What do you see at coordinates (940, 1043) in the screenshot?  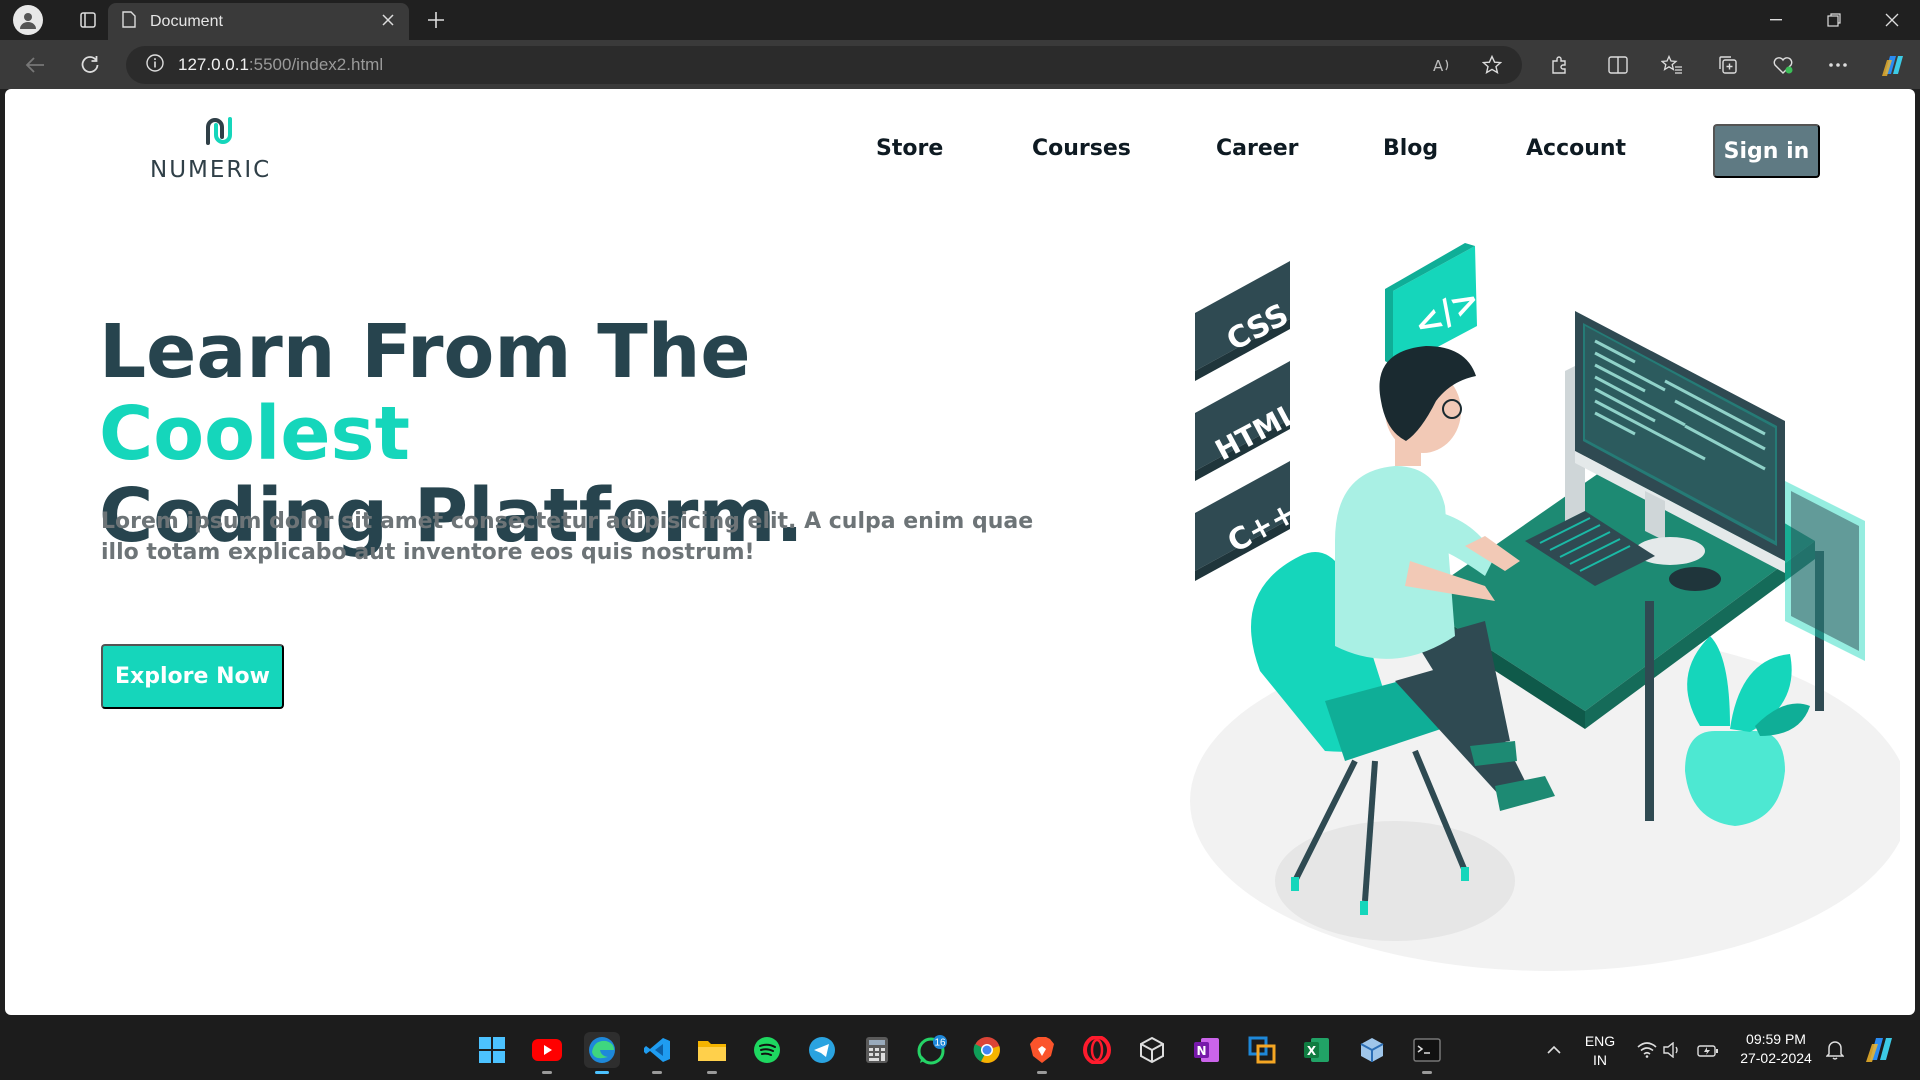 I see `whatsapp-badge: 16` at bounding box center [940, 1043].